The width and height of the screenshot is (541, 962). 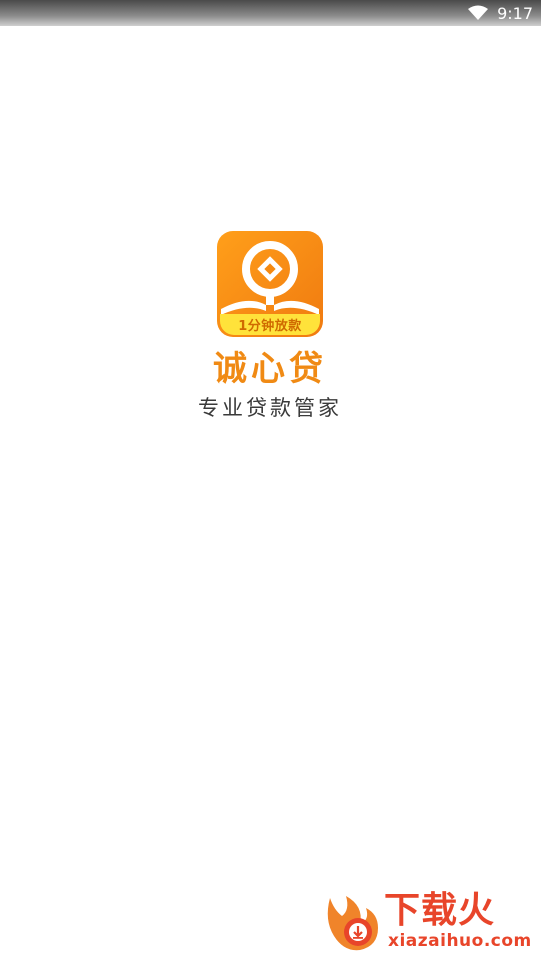 I want to click on watermark-title: 下载火, so click(x=440, y=910).